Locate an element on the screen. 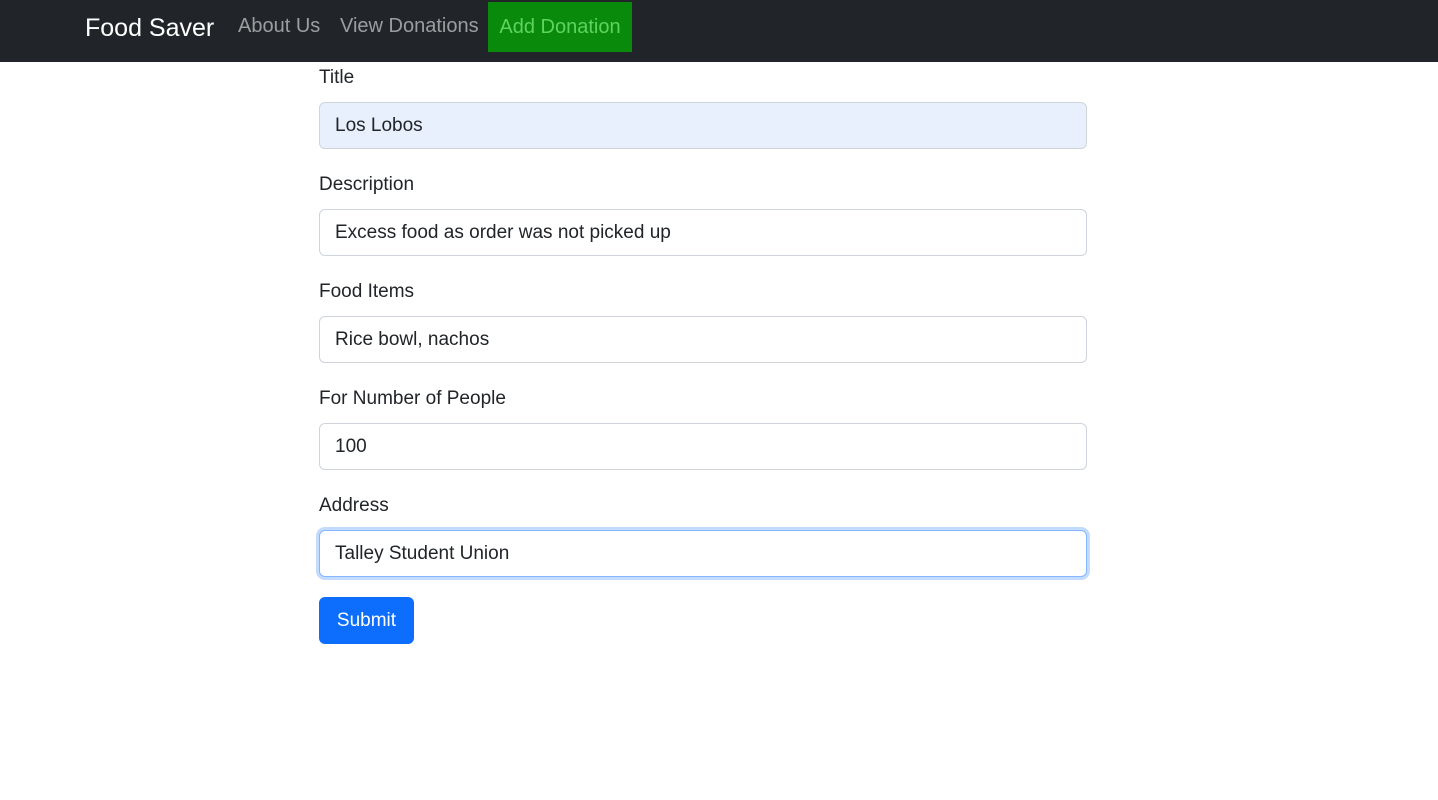 The width and height of the screenshot is (1438, 800). description-label: Description is located at coordinates (367, 184).